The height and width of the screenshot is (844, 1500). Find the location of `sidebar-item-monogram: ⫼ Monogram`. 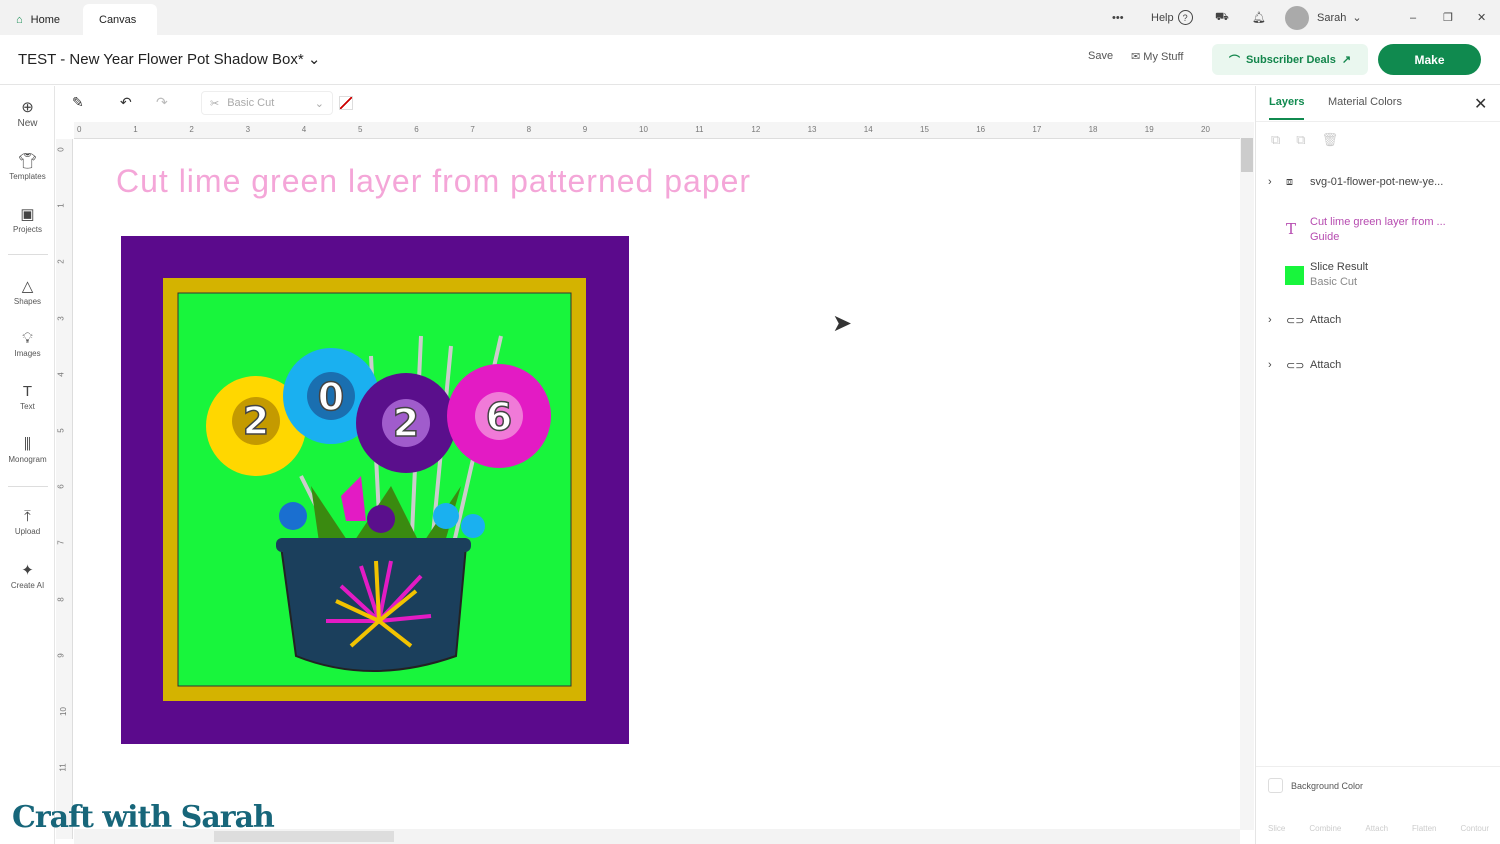

sidebar-item-monogram: ⫼ Monogram is located at coordinates (27, 450).